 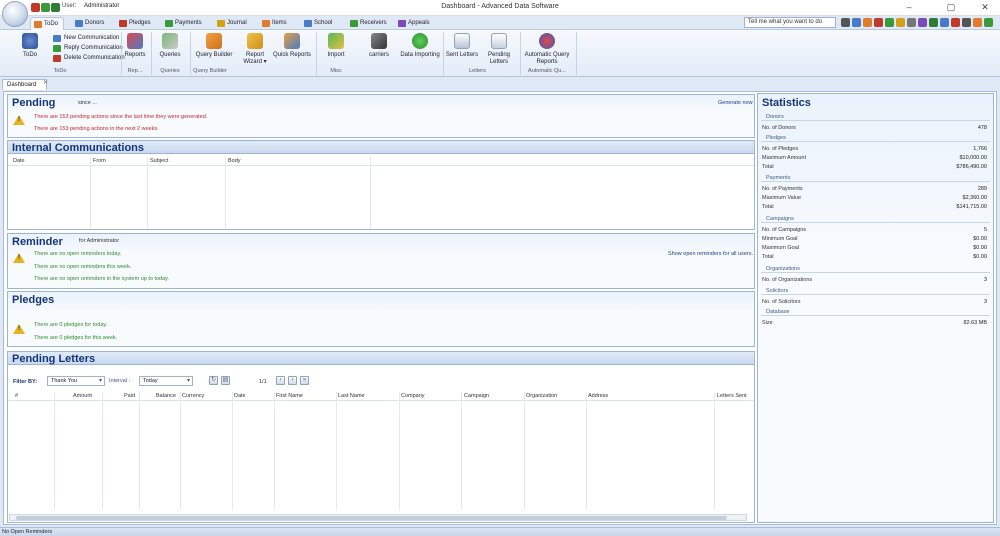 I want to click on reminder-message-2: There are no open reminders this week., so click(x=83, y=267).